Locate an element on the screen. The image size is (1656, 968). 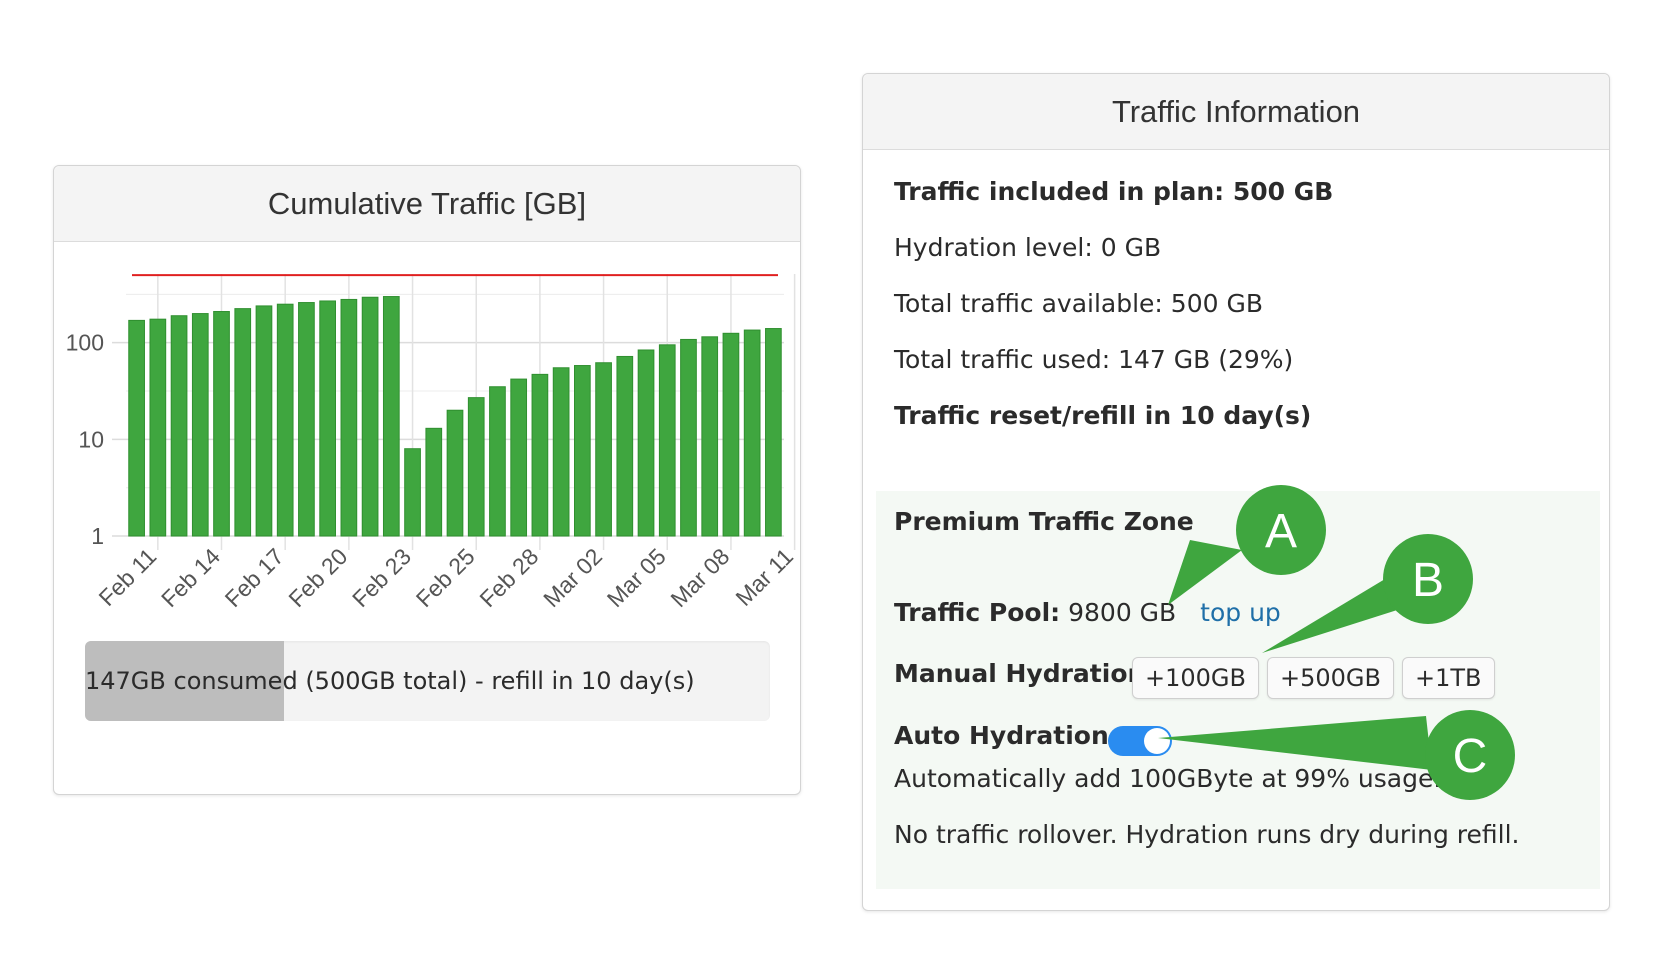
hydrate-1tb-button: +1TB is located at coordinates (1448, 678).